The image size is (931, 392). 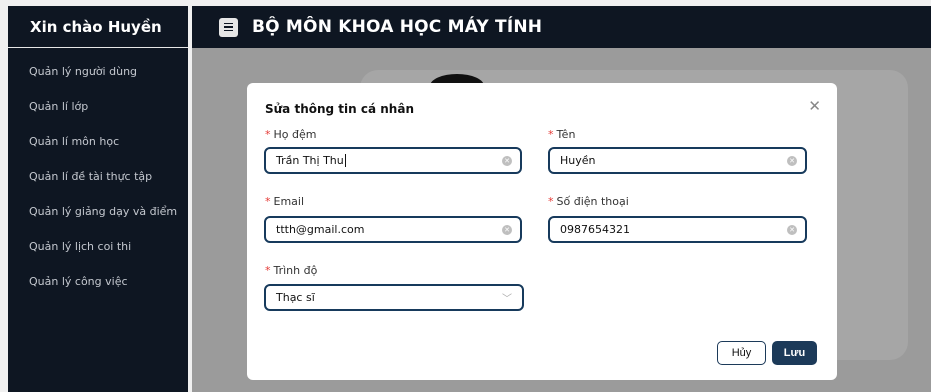 I want to click on trinh-do-label: * Trình độ, so click(x=291, y=270).